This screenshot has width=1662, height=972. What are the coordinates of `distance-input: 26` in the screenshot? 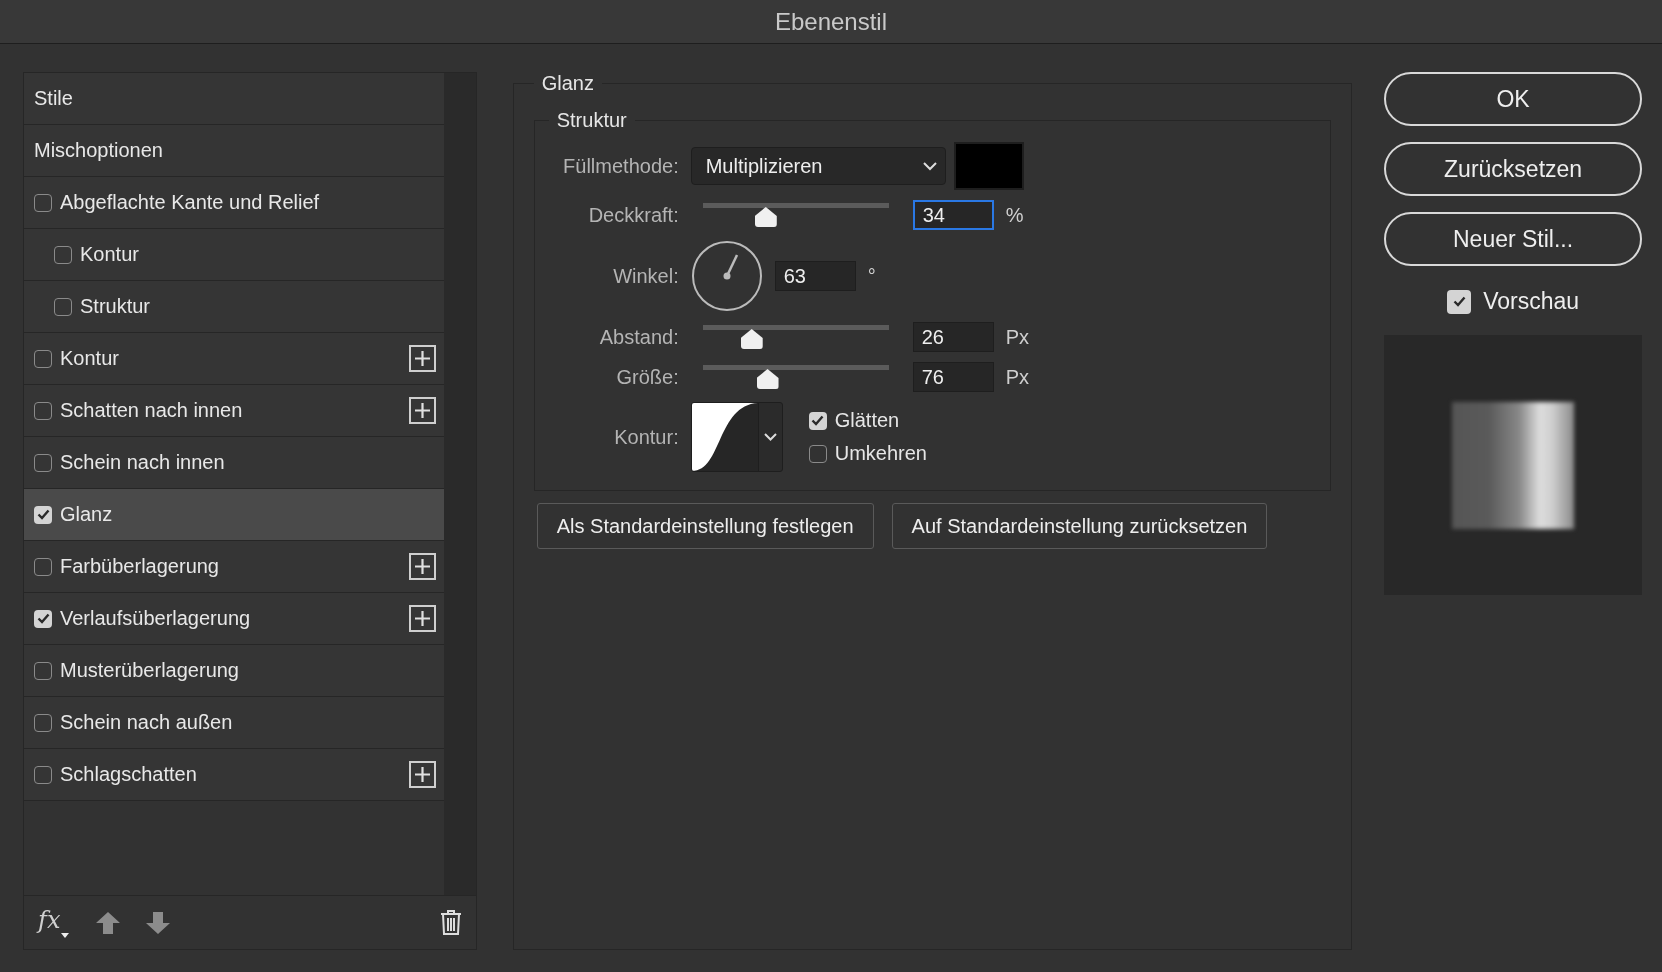 It's located at (953, 337).